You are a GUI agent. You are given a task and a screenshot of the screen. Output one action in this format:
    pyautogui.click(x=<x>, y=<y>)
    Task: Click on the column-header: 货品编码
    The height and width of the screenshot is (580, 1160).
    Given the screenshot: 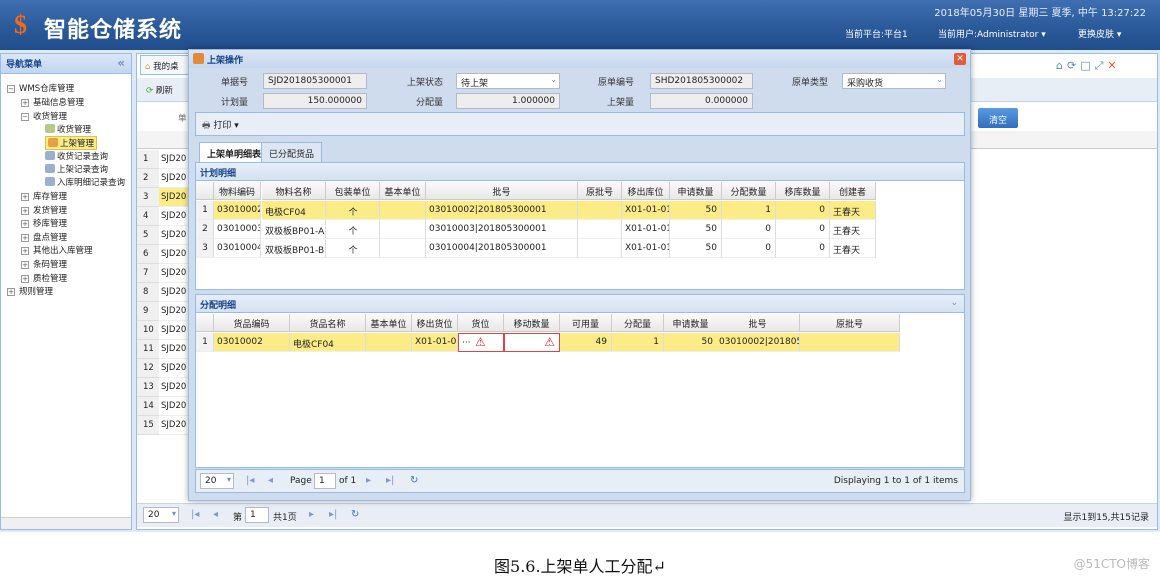 What is the action you would take?
    pyautogui.click(x=252, y=323)
    